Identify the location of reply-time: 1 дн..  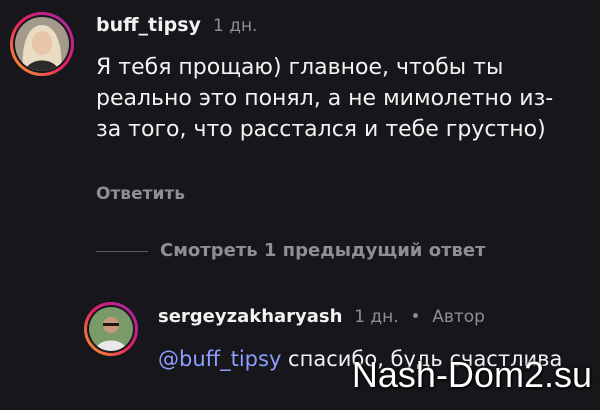
(376, 317).